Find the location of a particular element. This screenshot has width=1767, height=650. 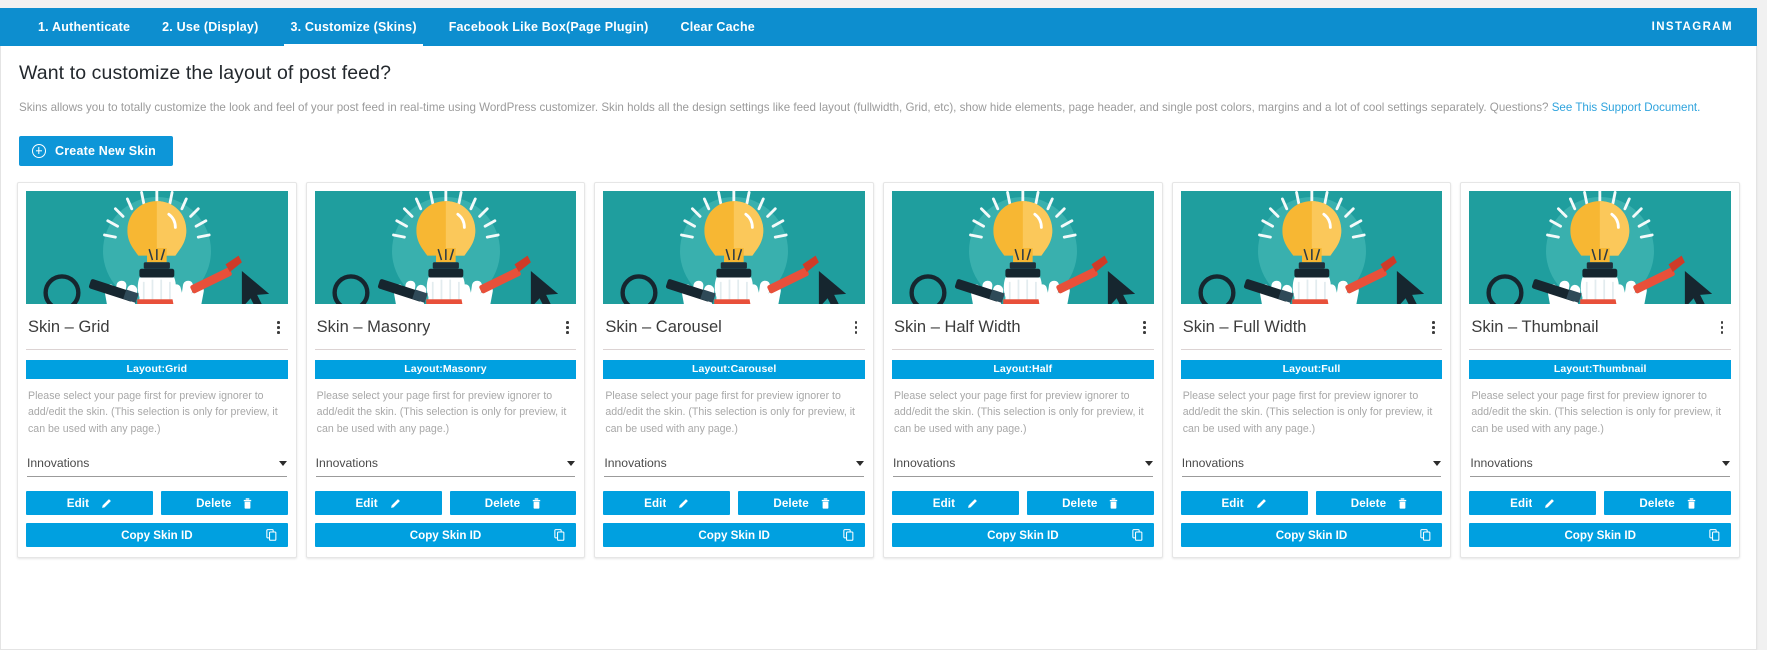

layout-badge: Layout:Grid is located at coordinates (157, 369).